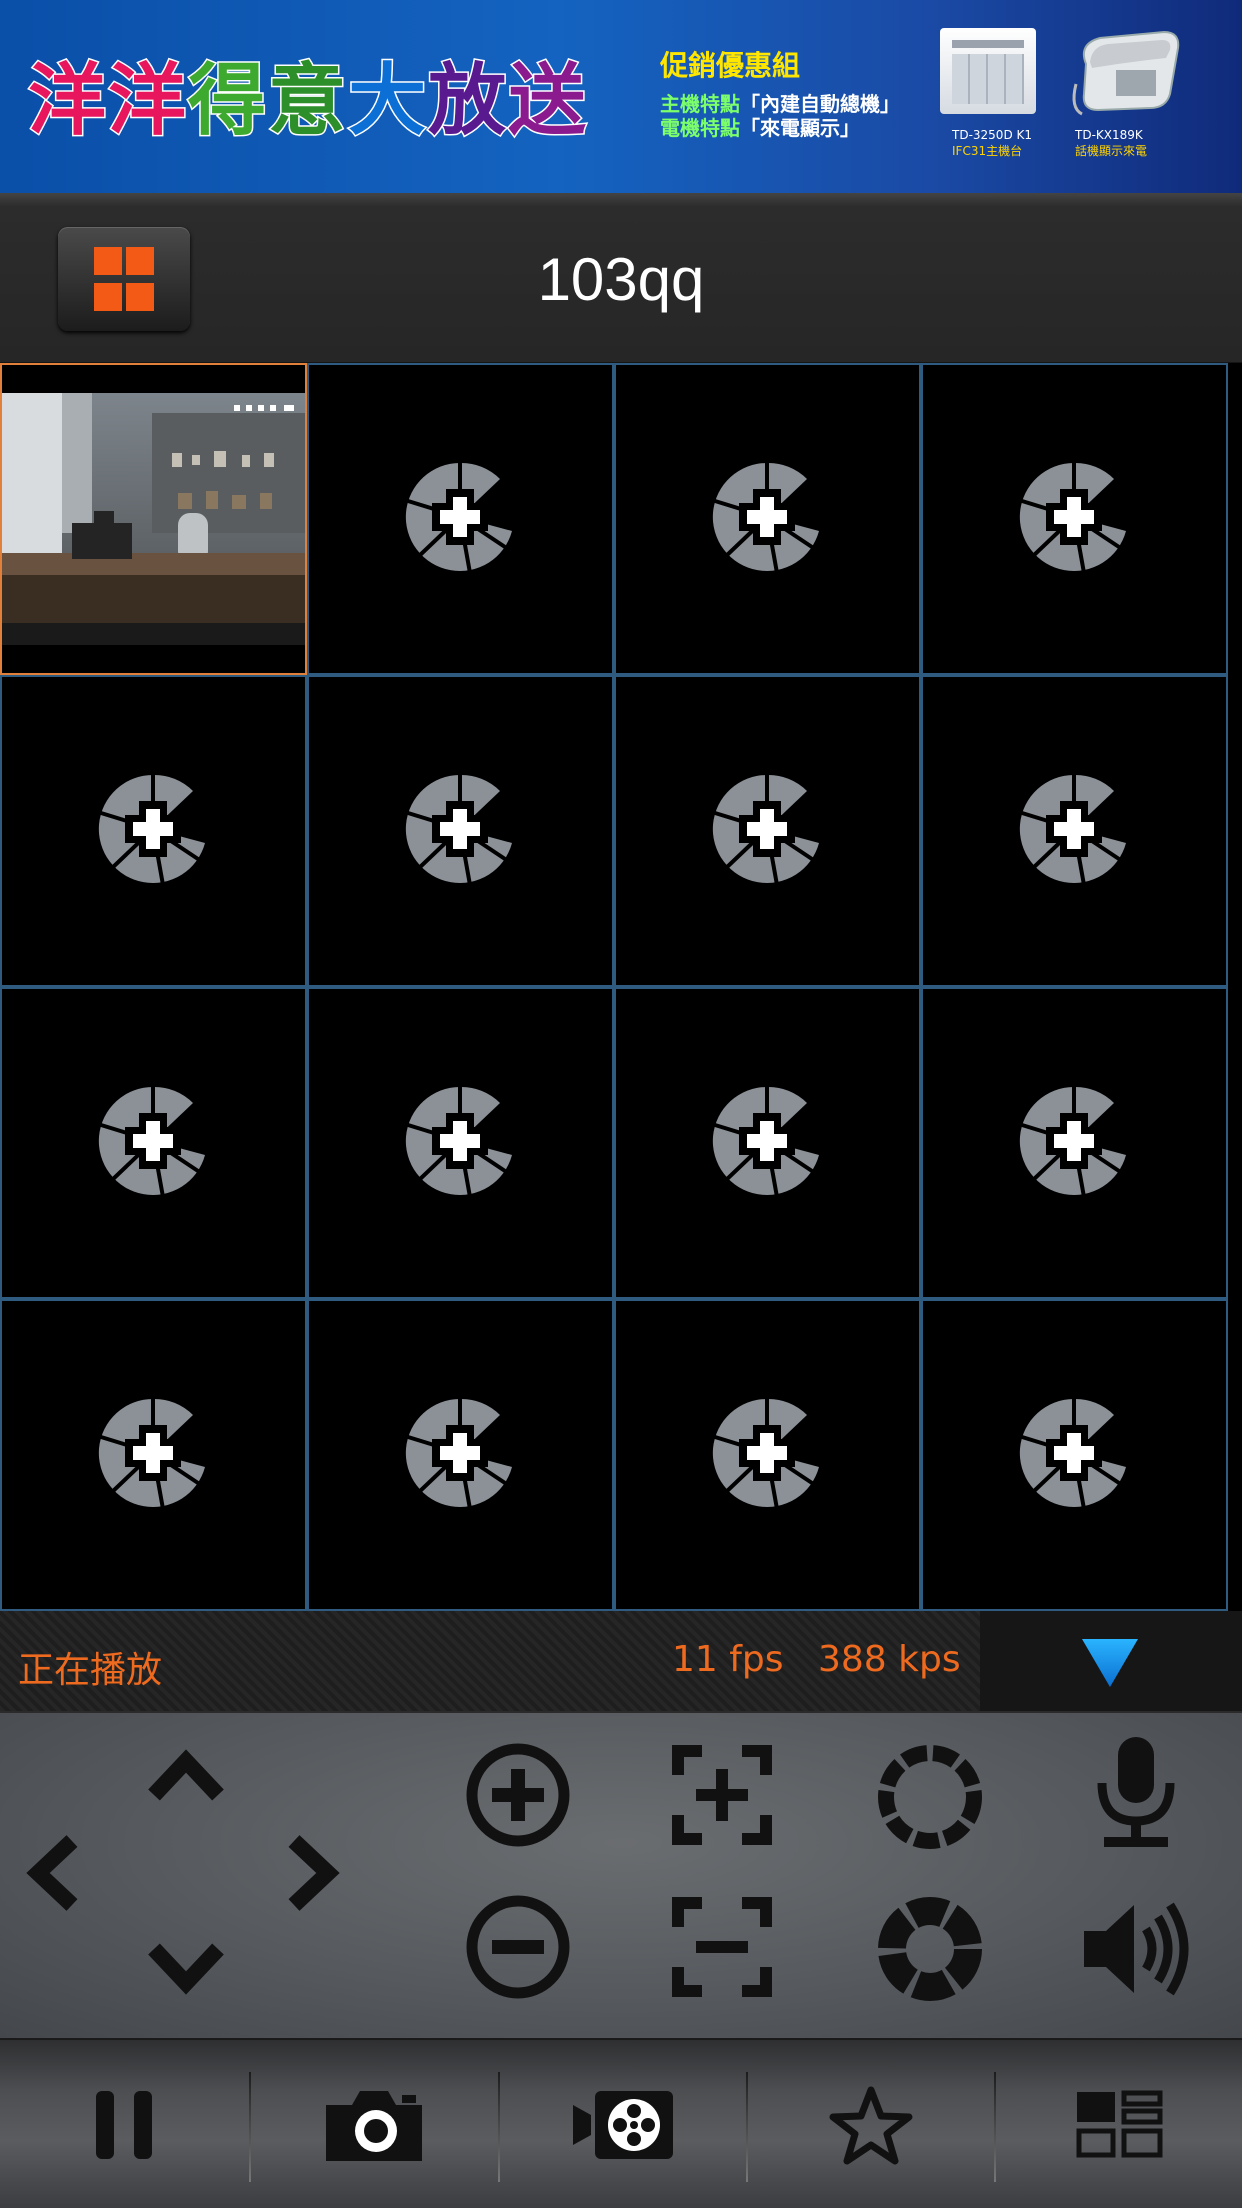  I want to click on banner-char: 意, so click(308, 101).